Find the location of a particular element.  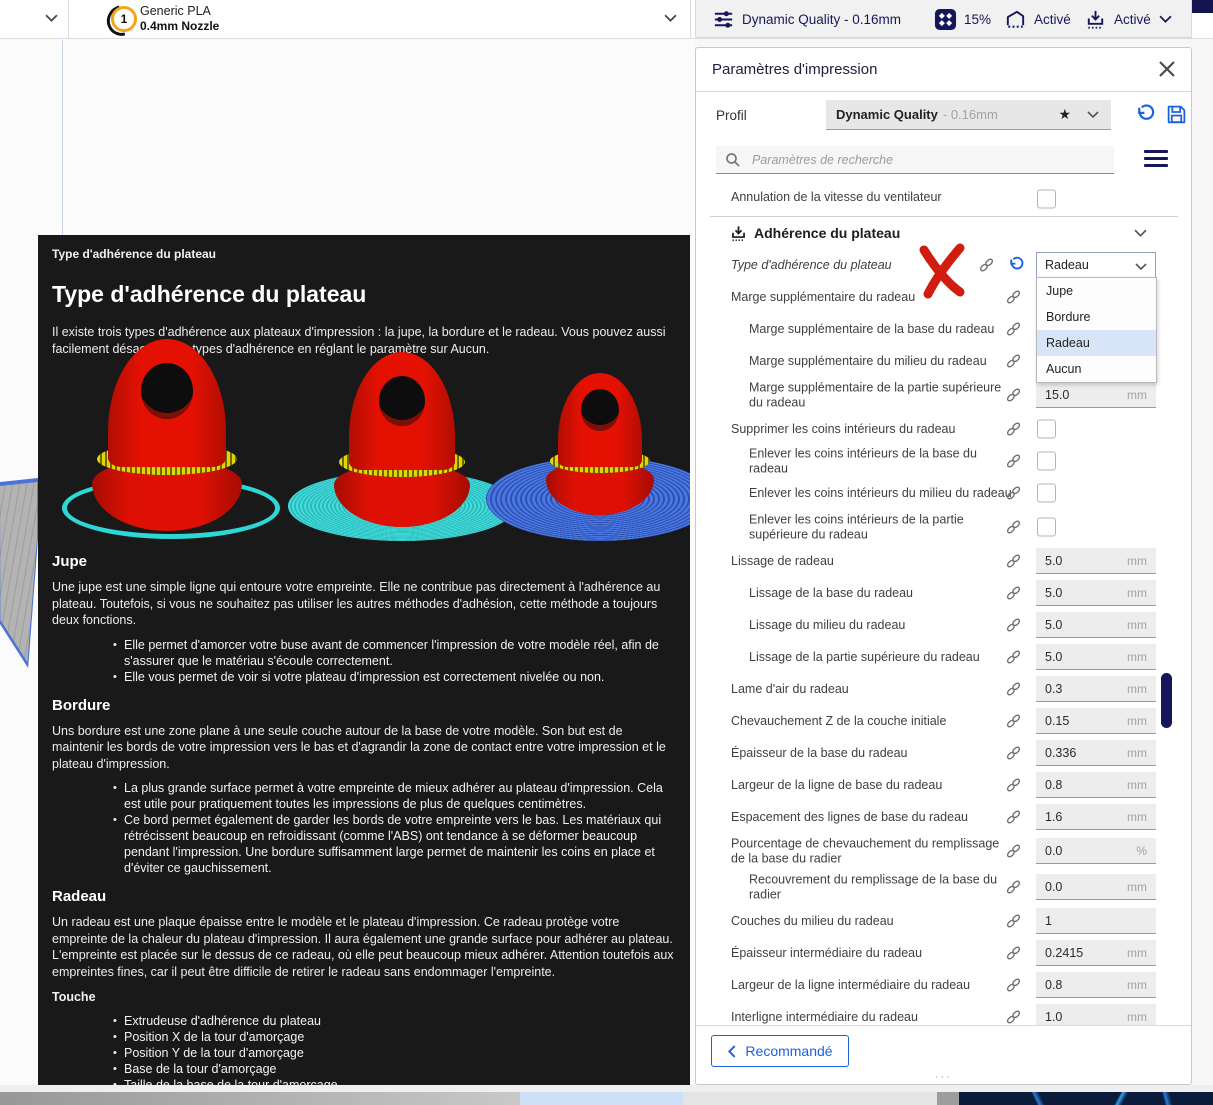

extruder-number: 1 is located at coordinates (124, 19).